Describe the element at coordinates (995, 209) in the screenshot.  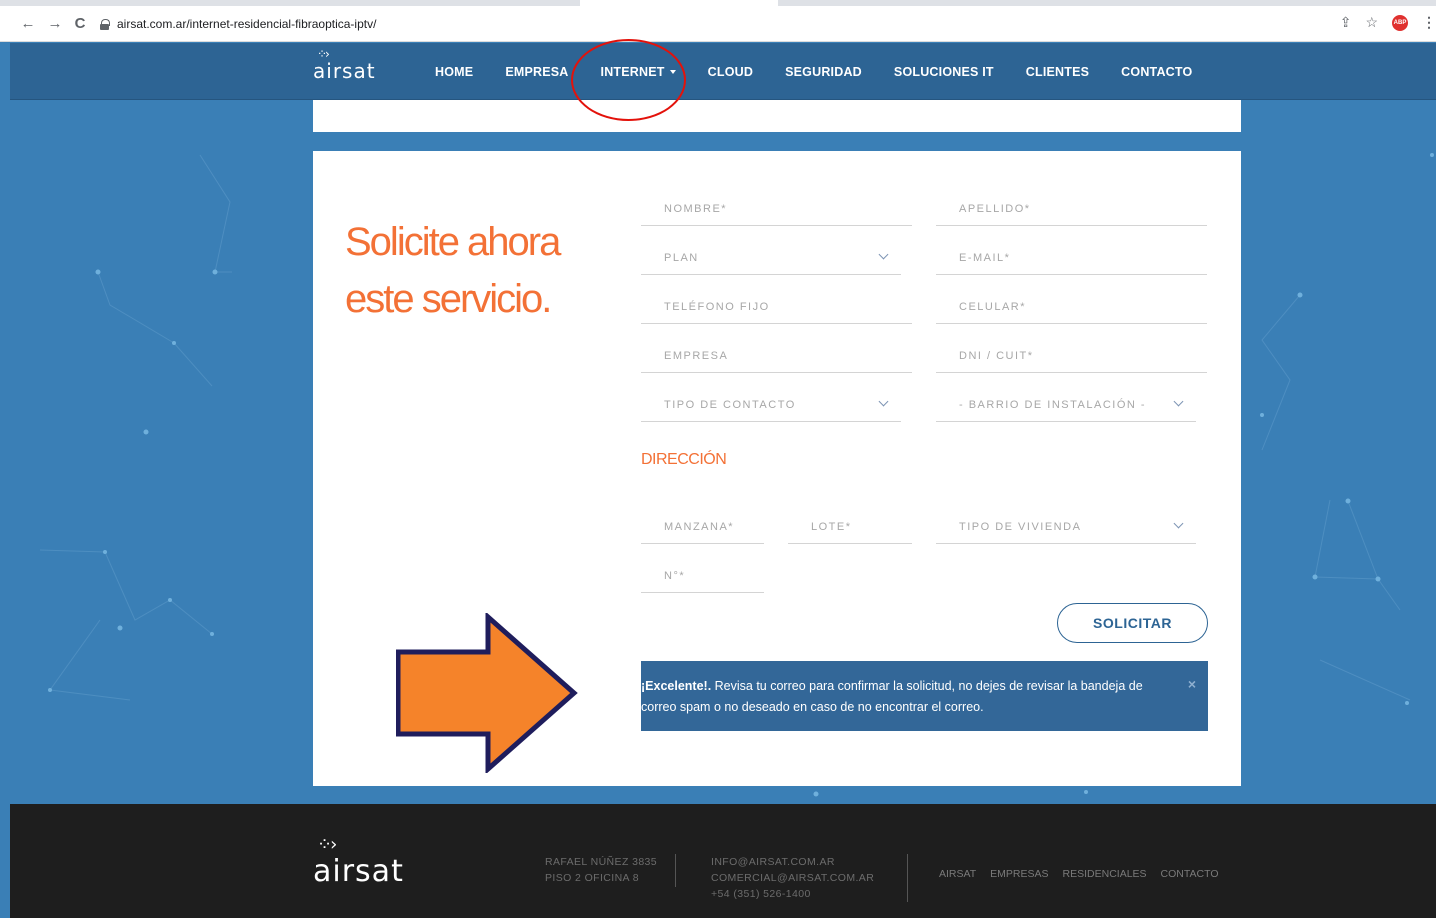
I see `apellido-placeholder: APELLIDO*` at that location.